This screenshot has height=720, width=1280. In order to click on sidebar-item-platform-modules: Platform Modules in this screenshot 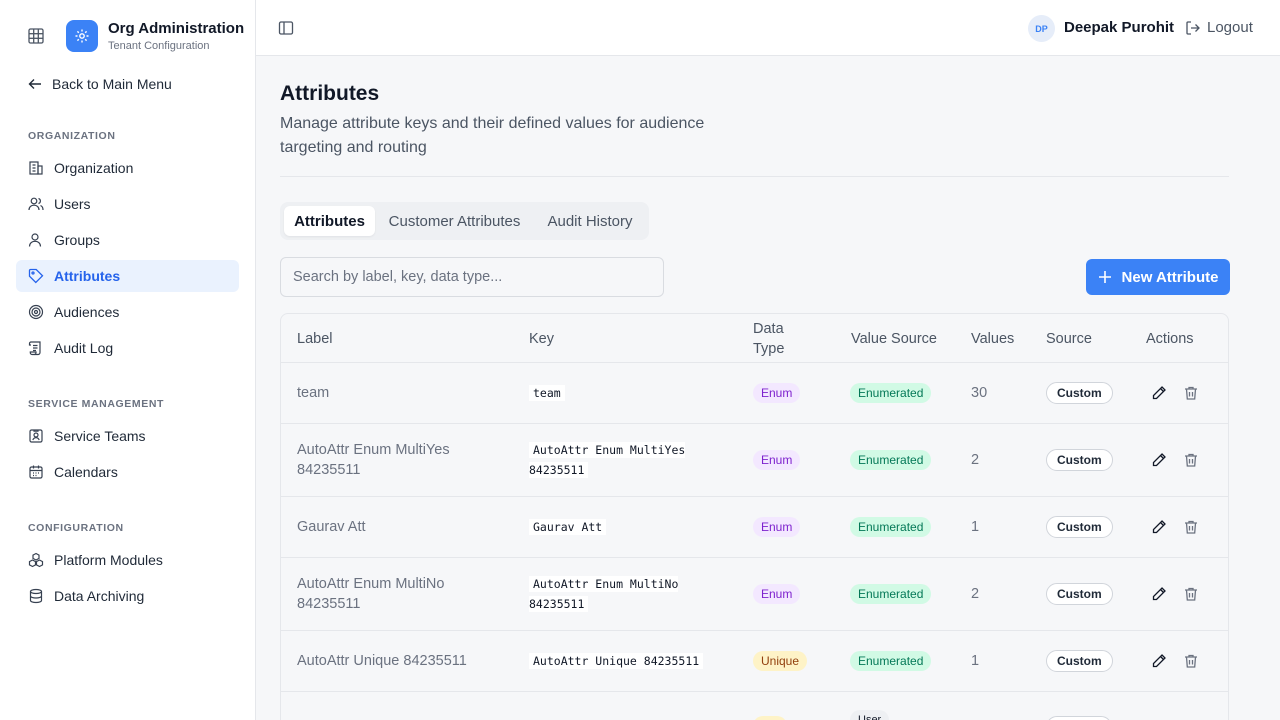, I will do `click(127, 560)`.